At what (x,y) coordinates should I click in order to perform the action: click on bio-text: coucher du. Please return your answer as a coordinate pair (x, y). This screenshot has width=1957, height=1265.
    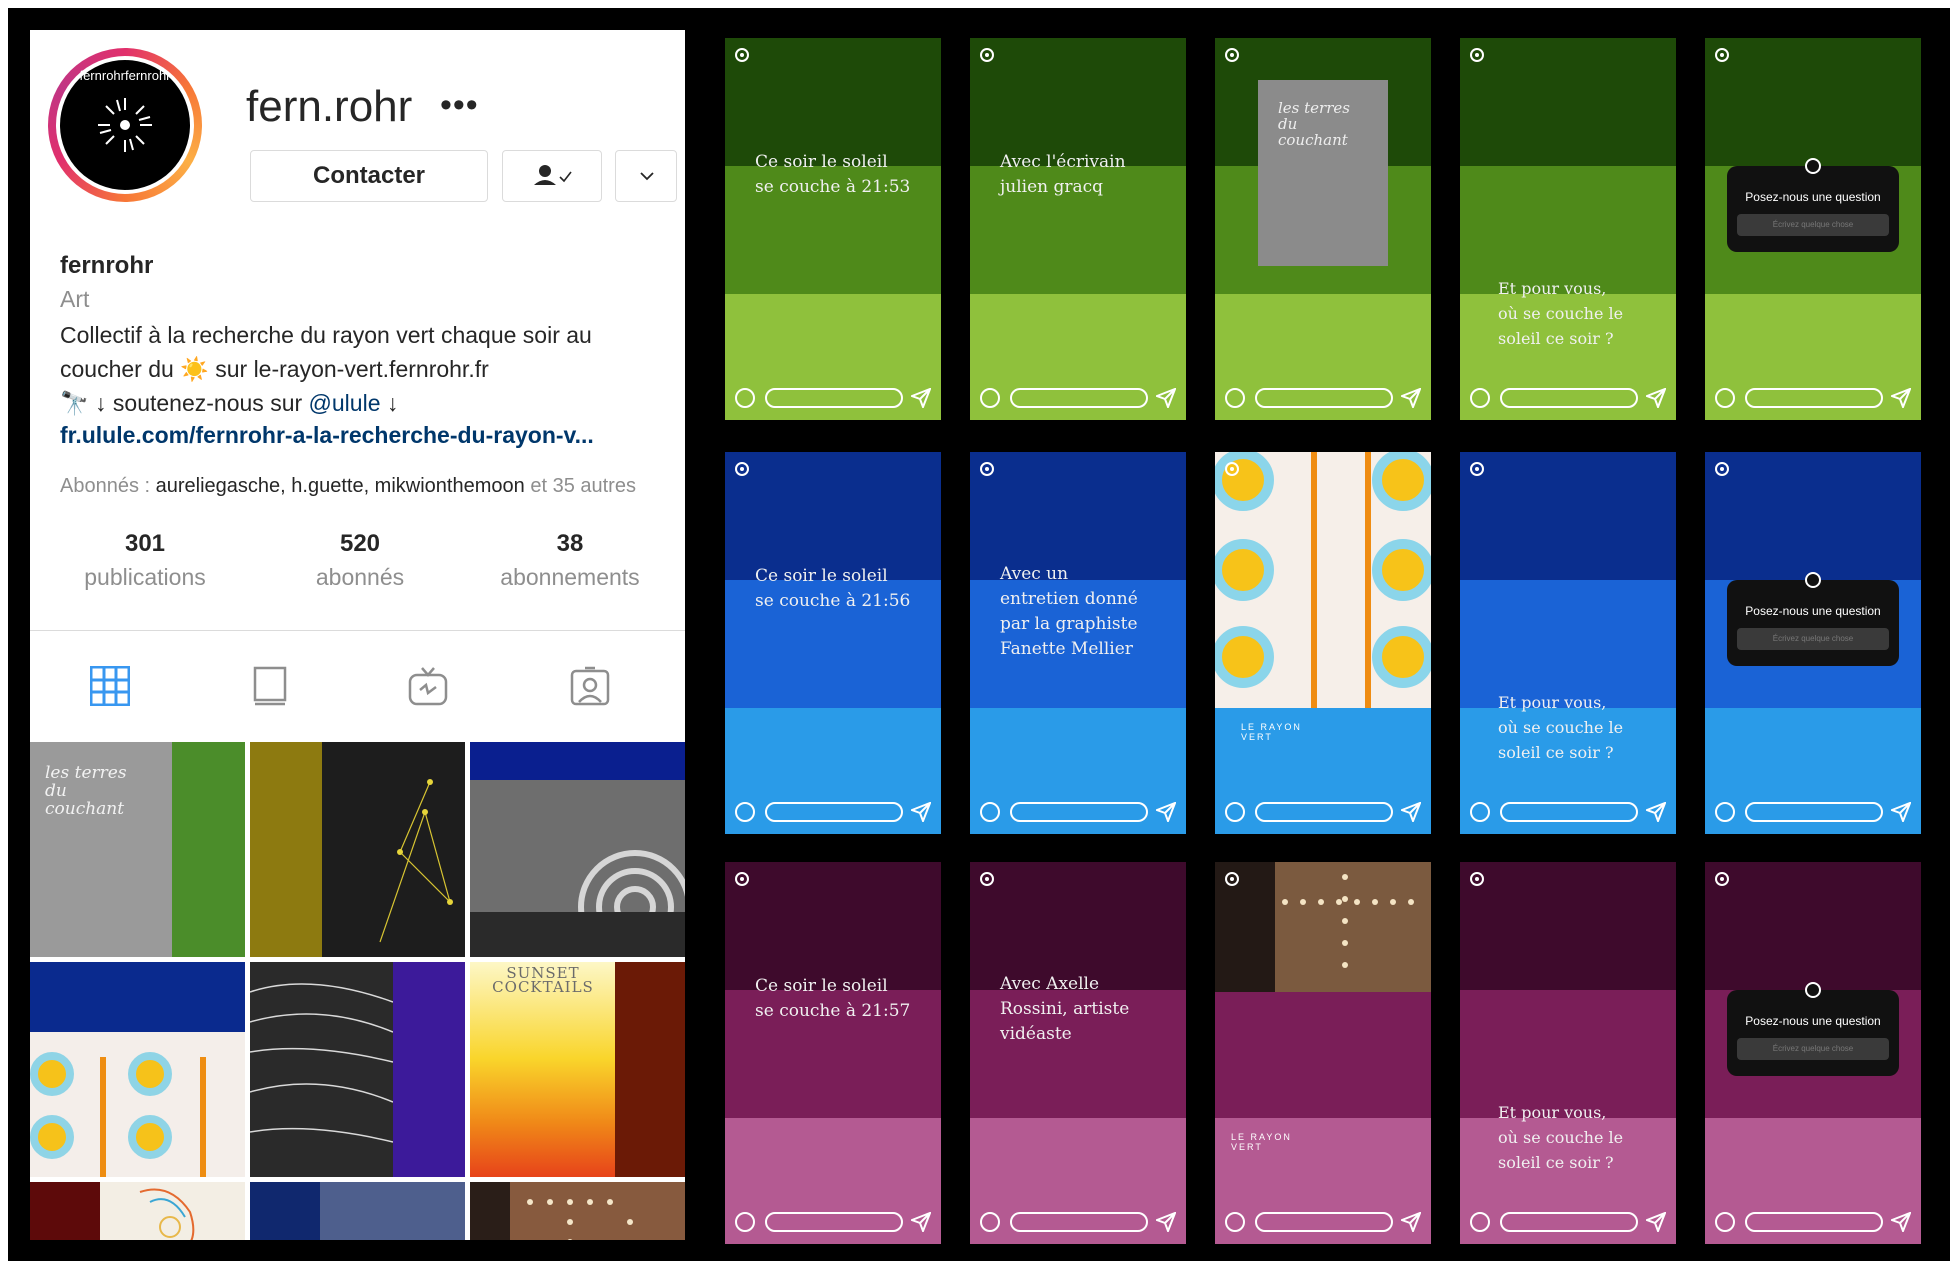
    Looking at the image, I should click on (117, 369).